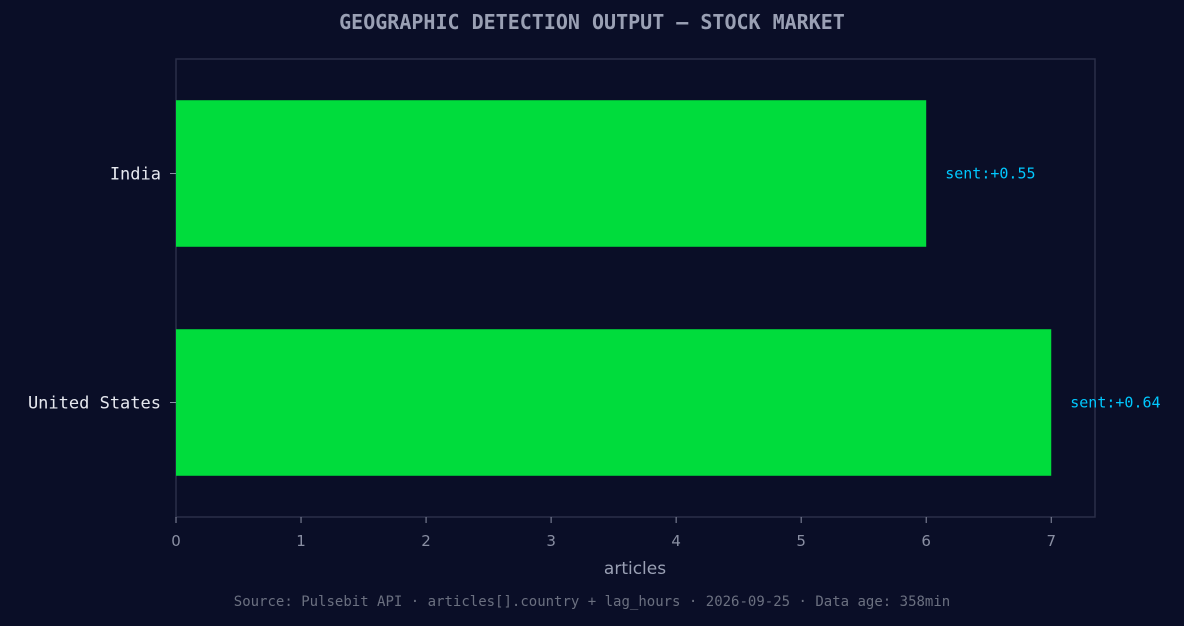  I want to click on x-tick-label: 3, so click(551, 541).